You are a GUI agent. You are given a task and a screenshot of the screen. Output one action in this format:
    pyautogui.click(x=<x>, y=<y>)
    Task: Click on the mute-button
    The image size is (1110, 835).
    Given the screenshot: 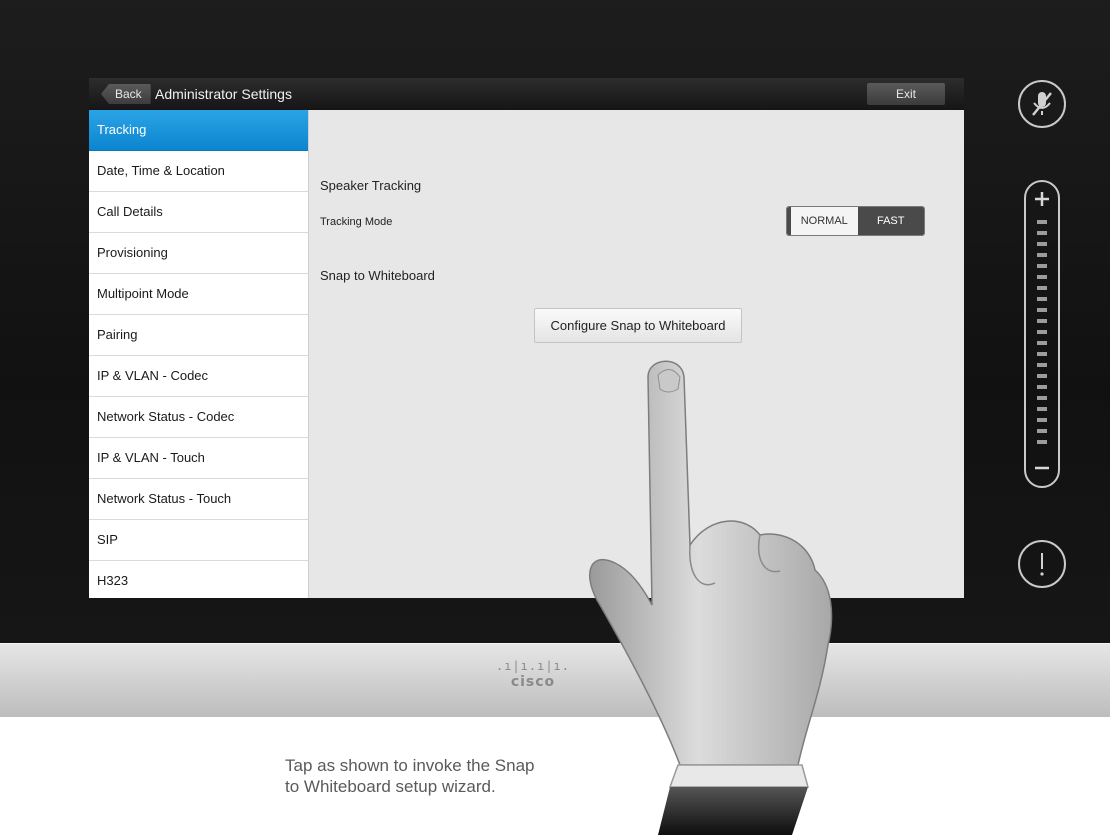 What is the action you would take?
    pyautogui.click(x=1042, y=104)
    